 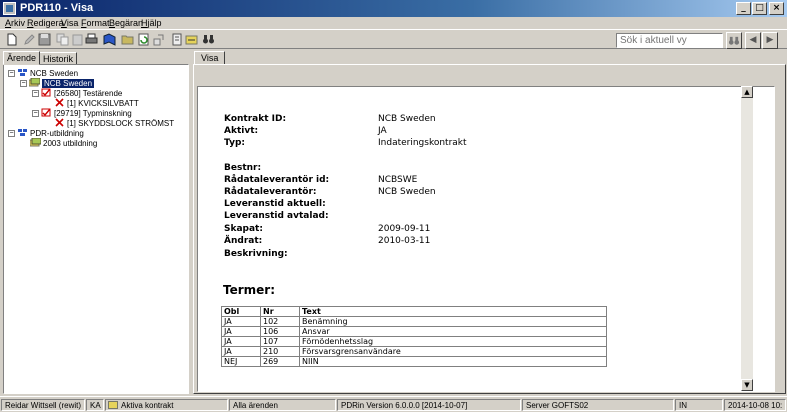 What do you see at coordinates (69, 23) in the screenshot?
I see `menu-visa: Visa` at bounding box center [69, 23].